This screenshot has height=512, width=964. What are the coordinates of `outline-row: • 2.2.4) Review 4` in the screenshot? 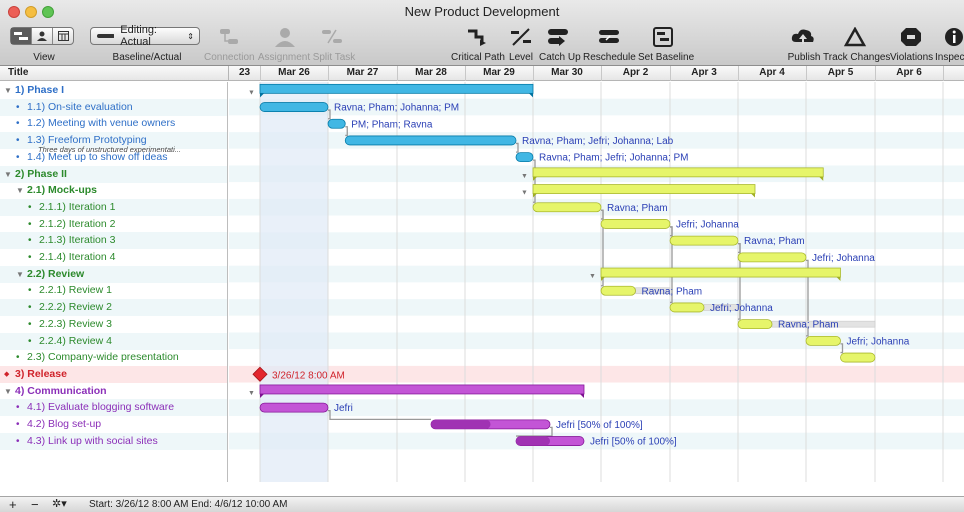 It's located at (113, 341).